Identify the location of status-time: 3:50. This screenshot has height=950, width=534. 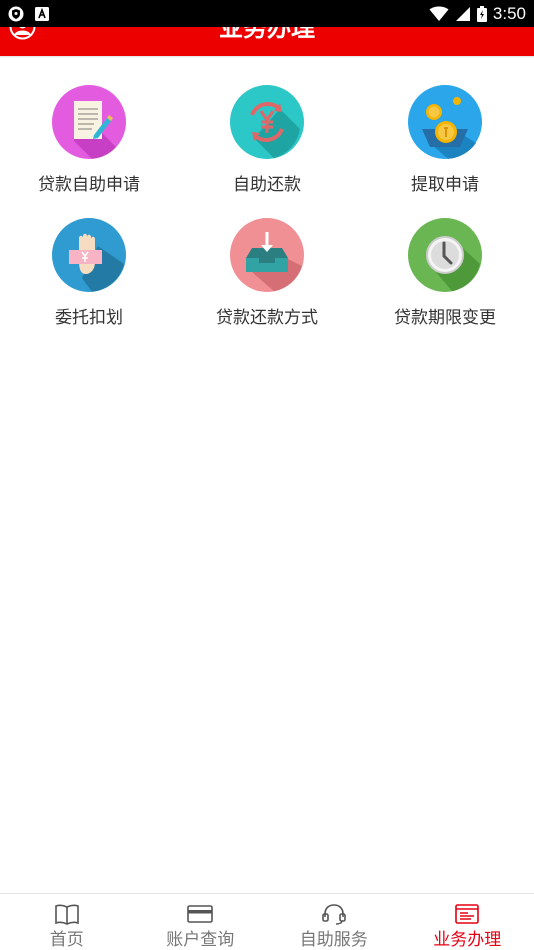
(509, 13).